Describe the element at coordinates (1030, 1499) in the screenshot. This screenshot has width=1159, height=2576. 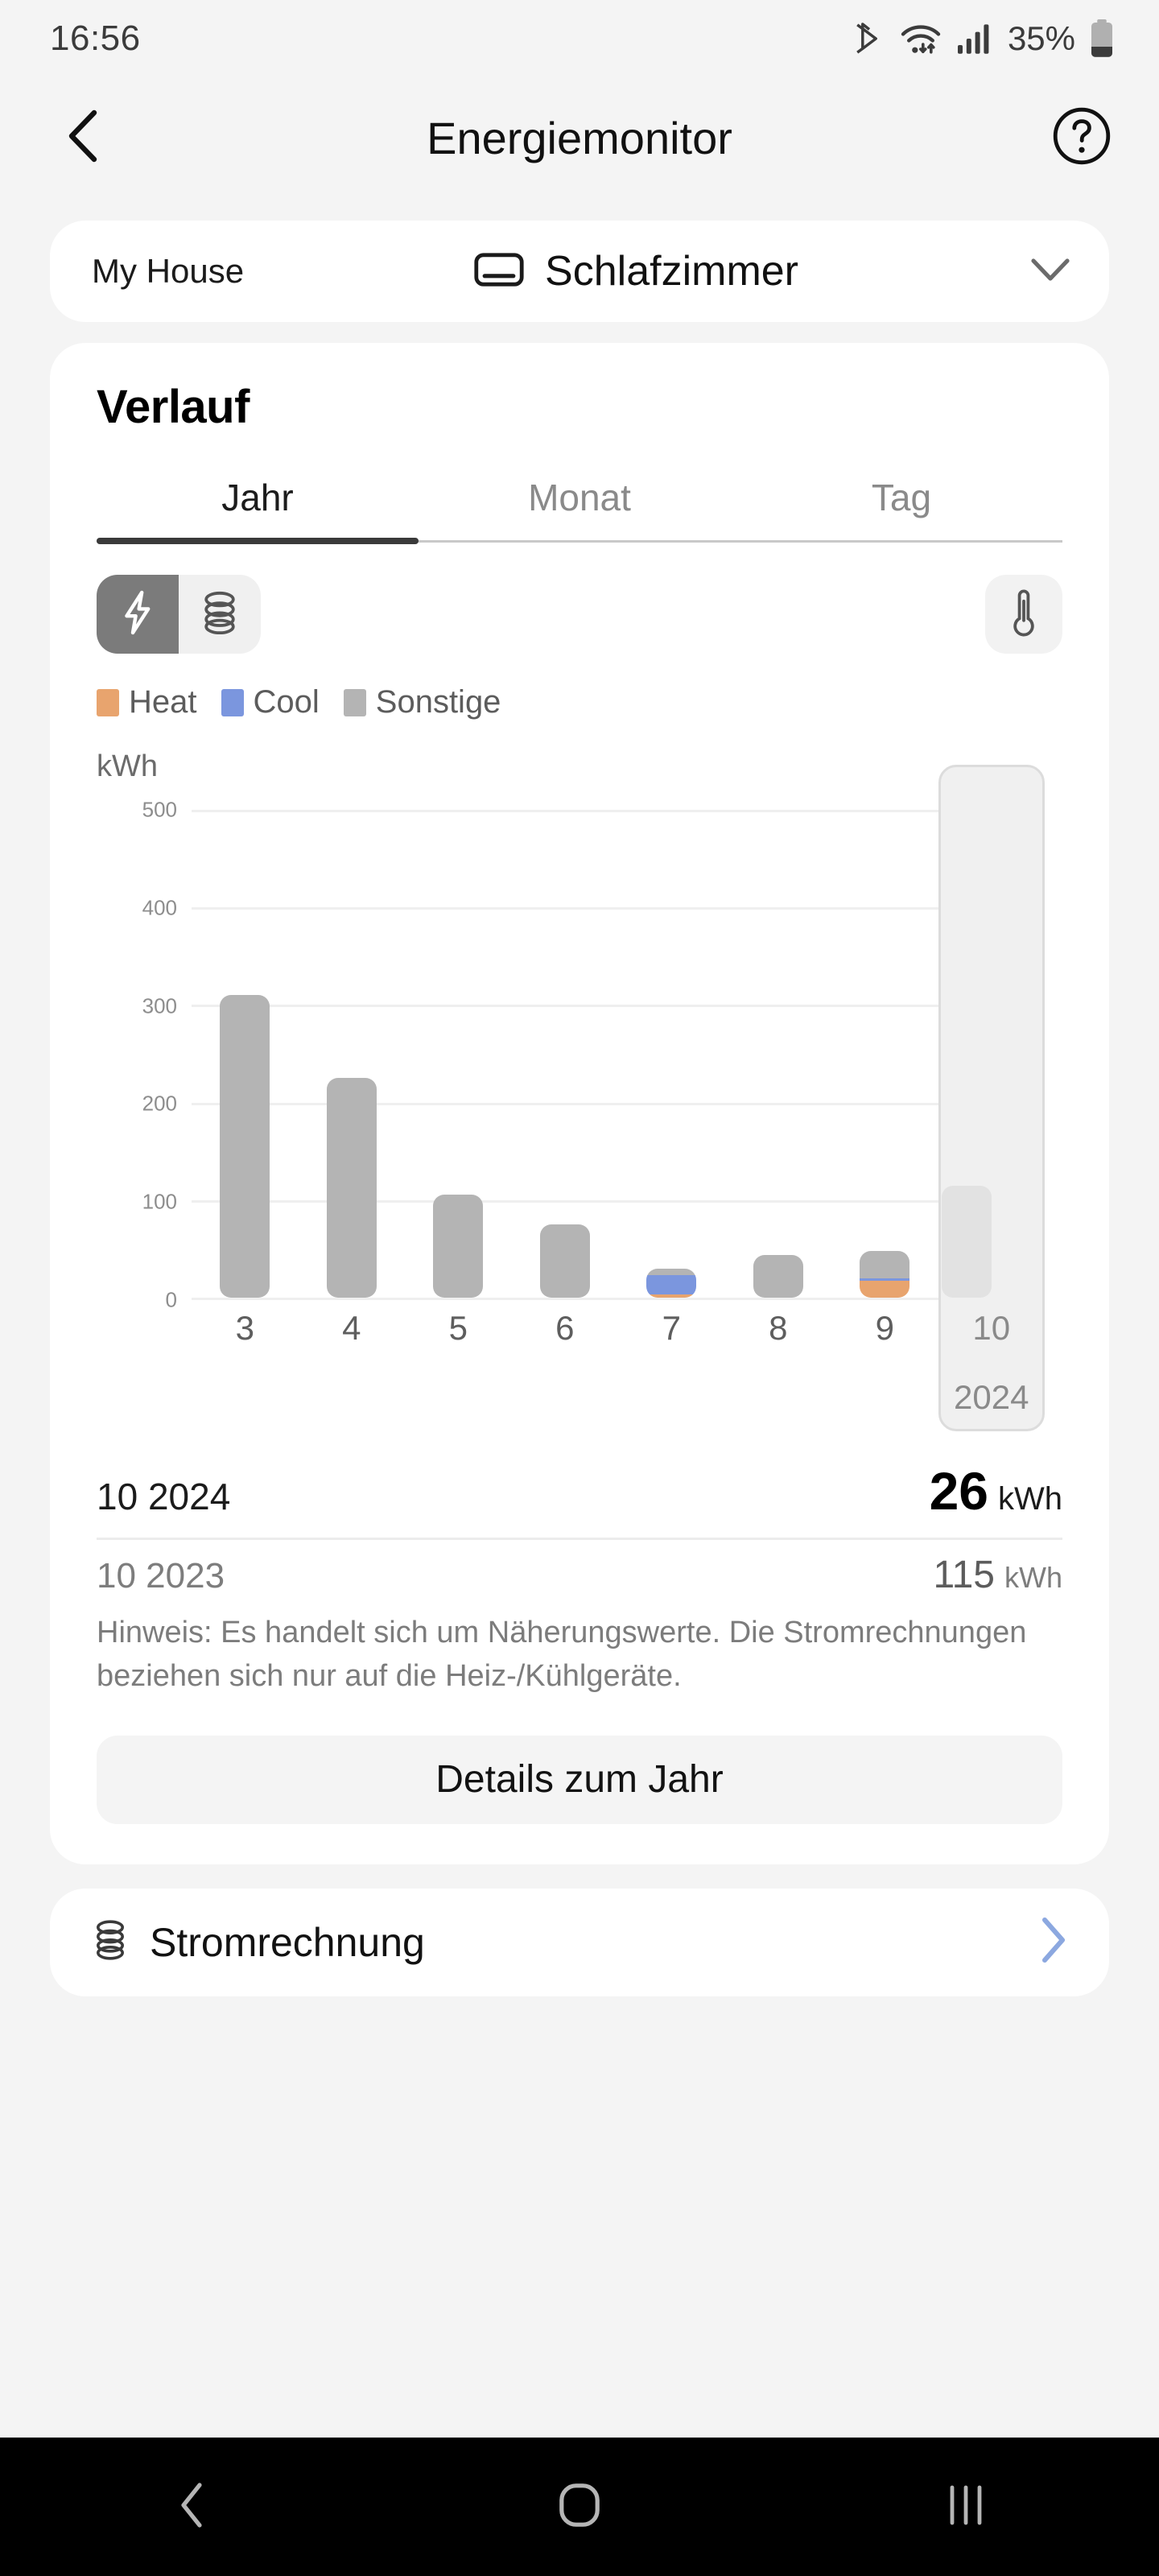
I see `summary-current-unit: kWh` at that location.